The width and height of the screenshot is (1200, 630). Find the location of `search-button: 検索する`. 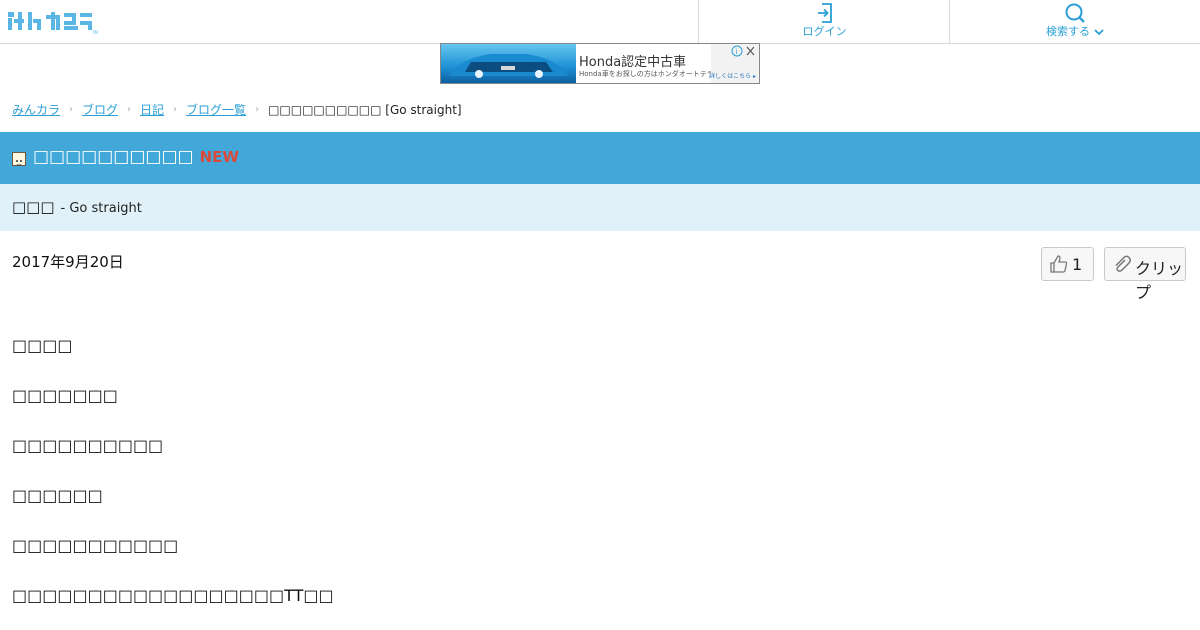

search-button: 検索する is located at coordinates (1074, 21).